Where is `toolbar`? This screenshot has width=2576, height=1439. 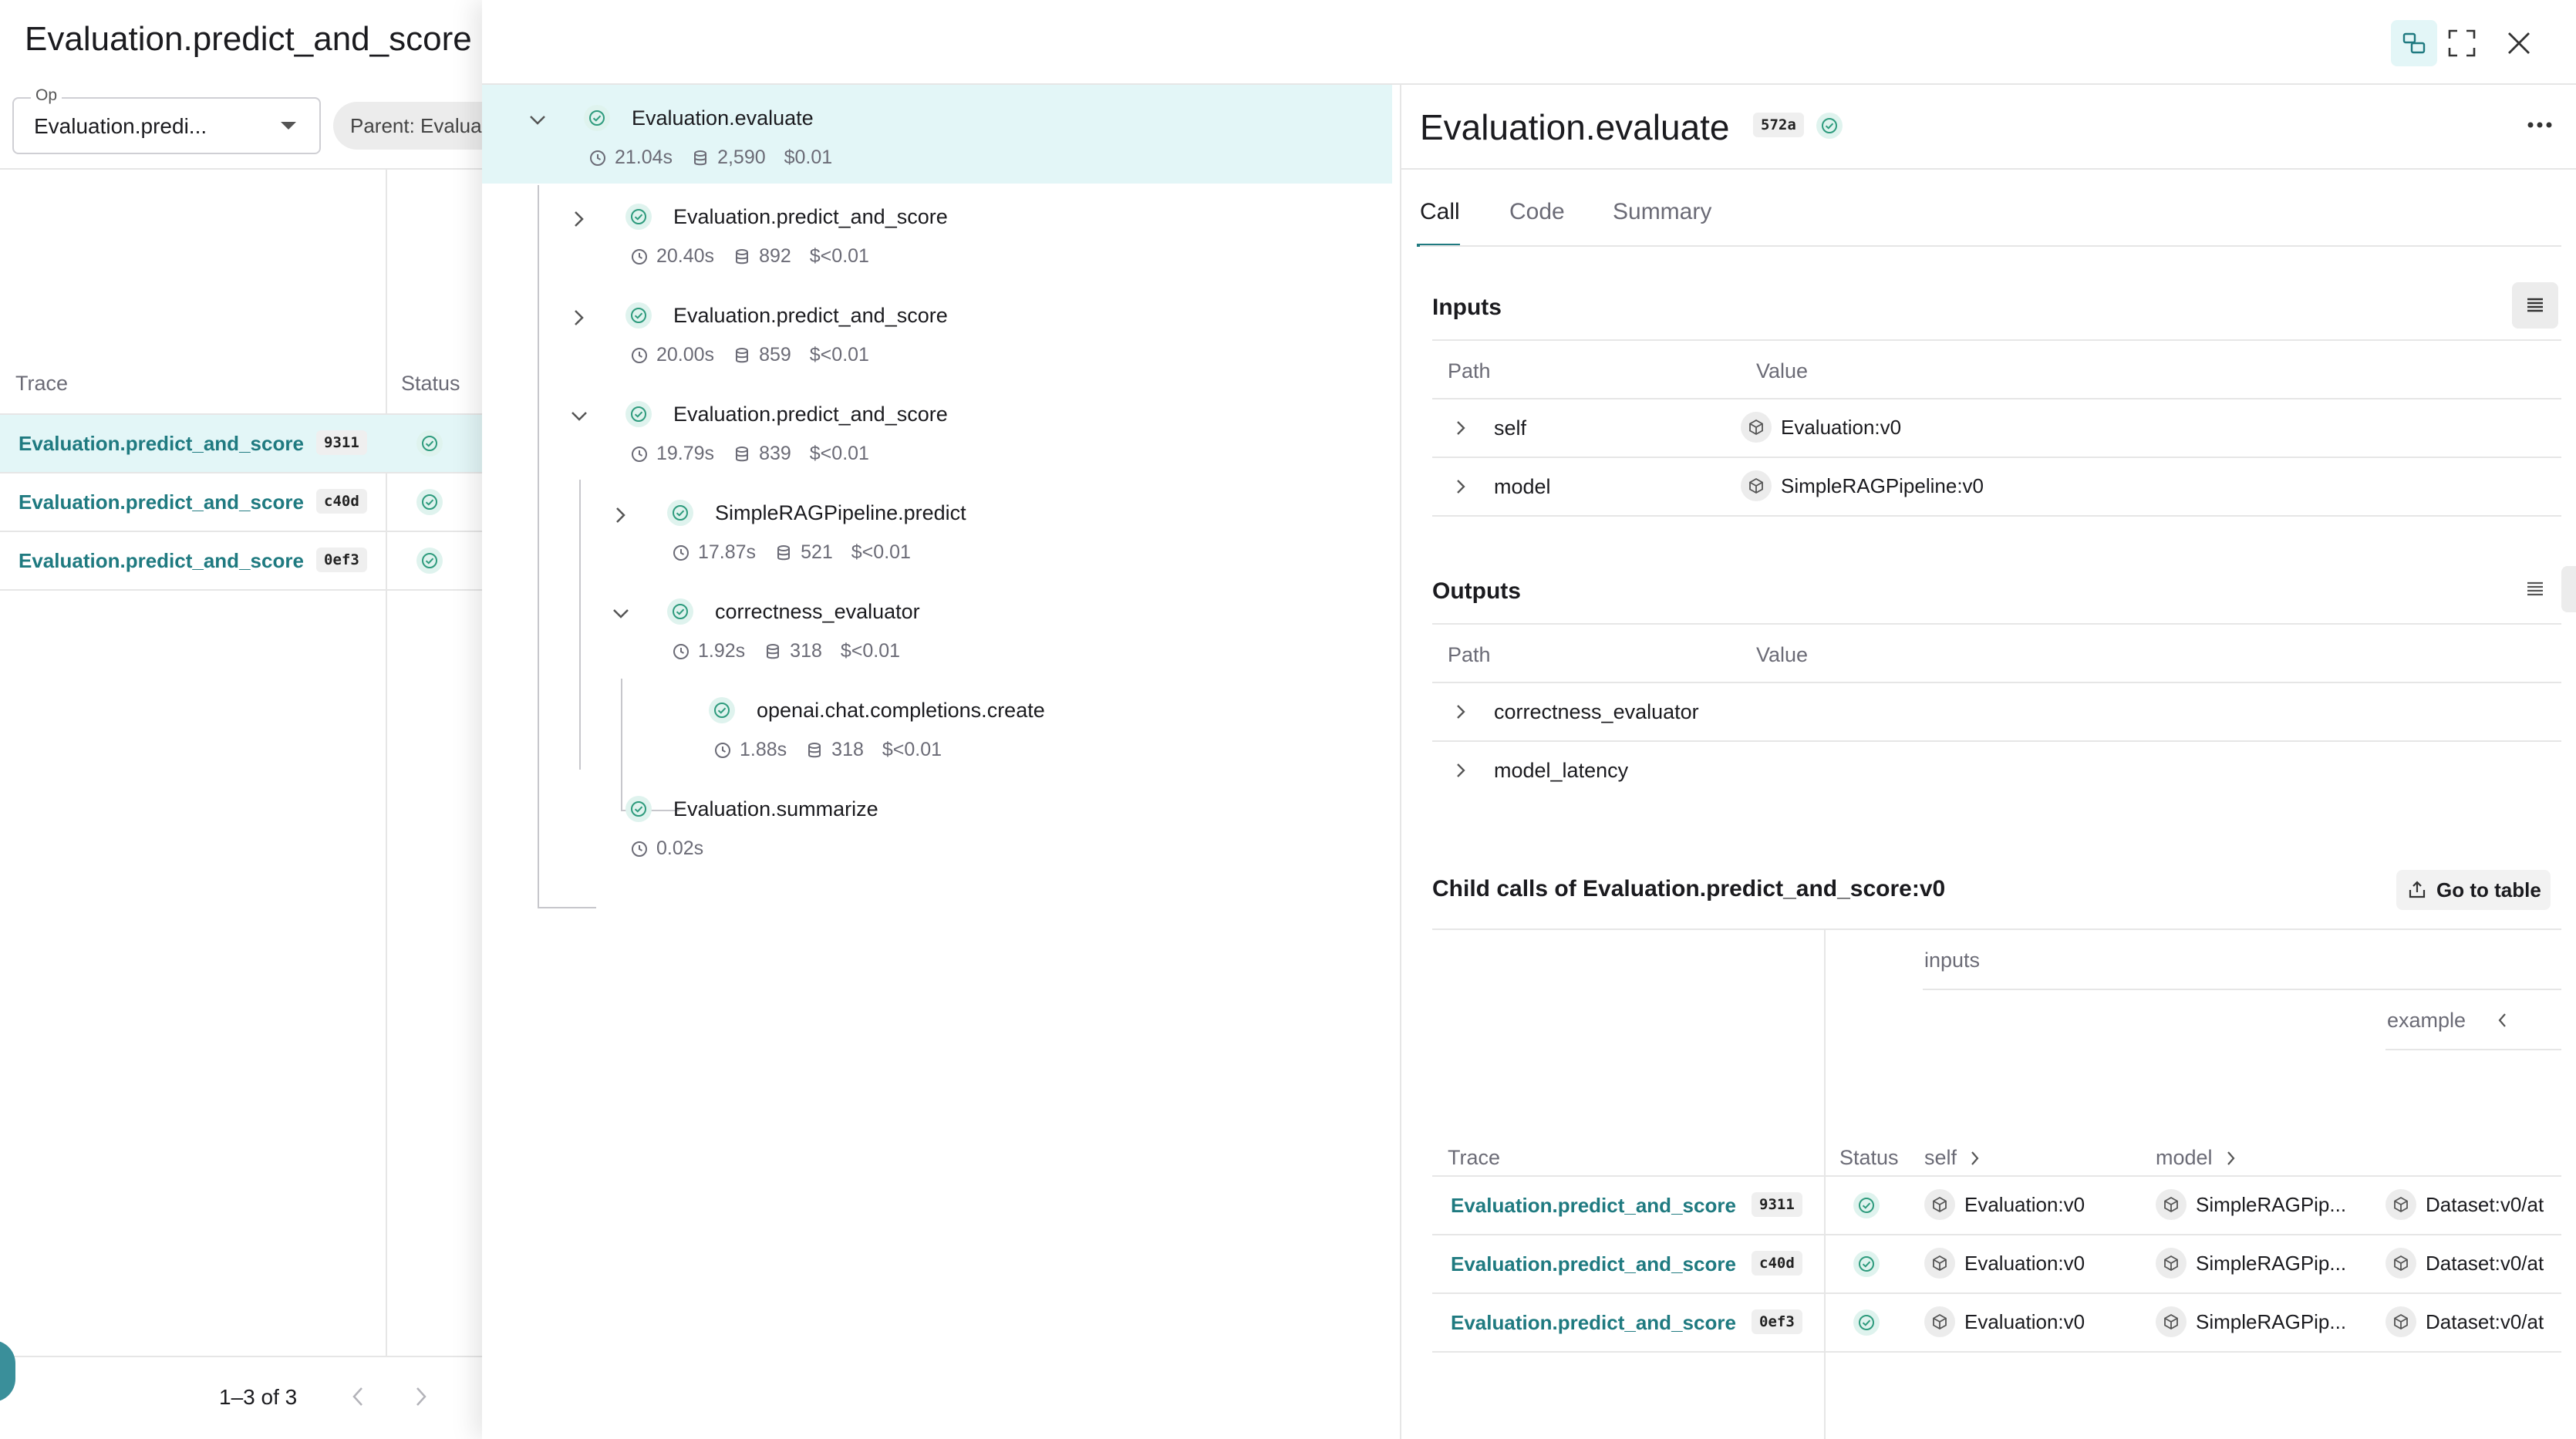
toolbar is located at coordinates (1529, 41).